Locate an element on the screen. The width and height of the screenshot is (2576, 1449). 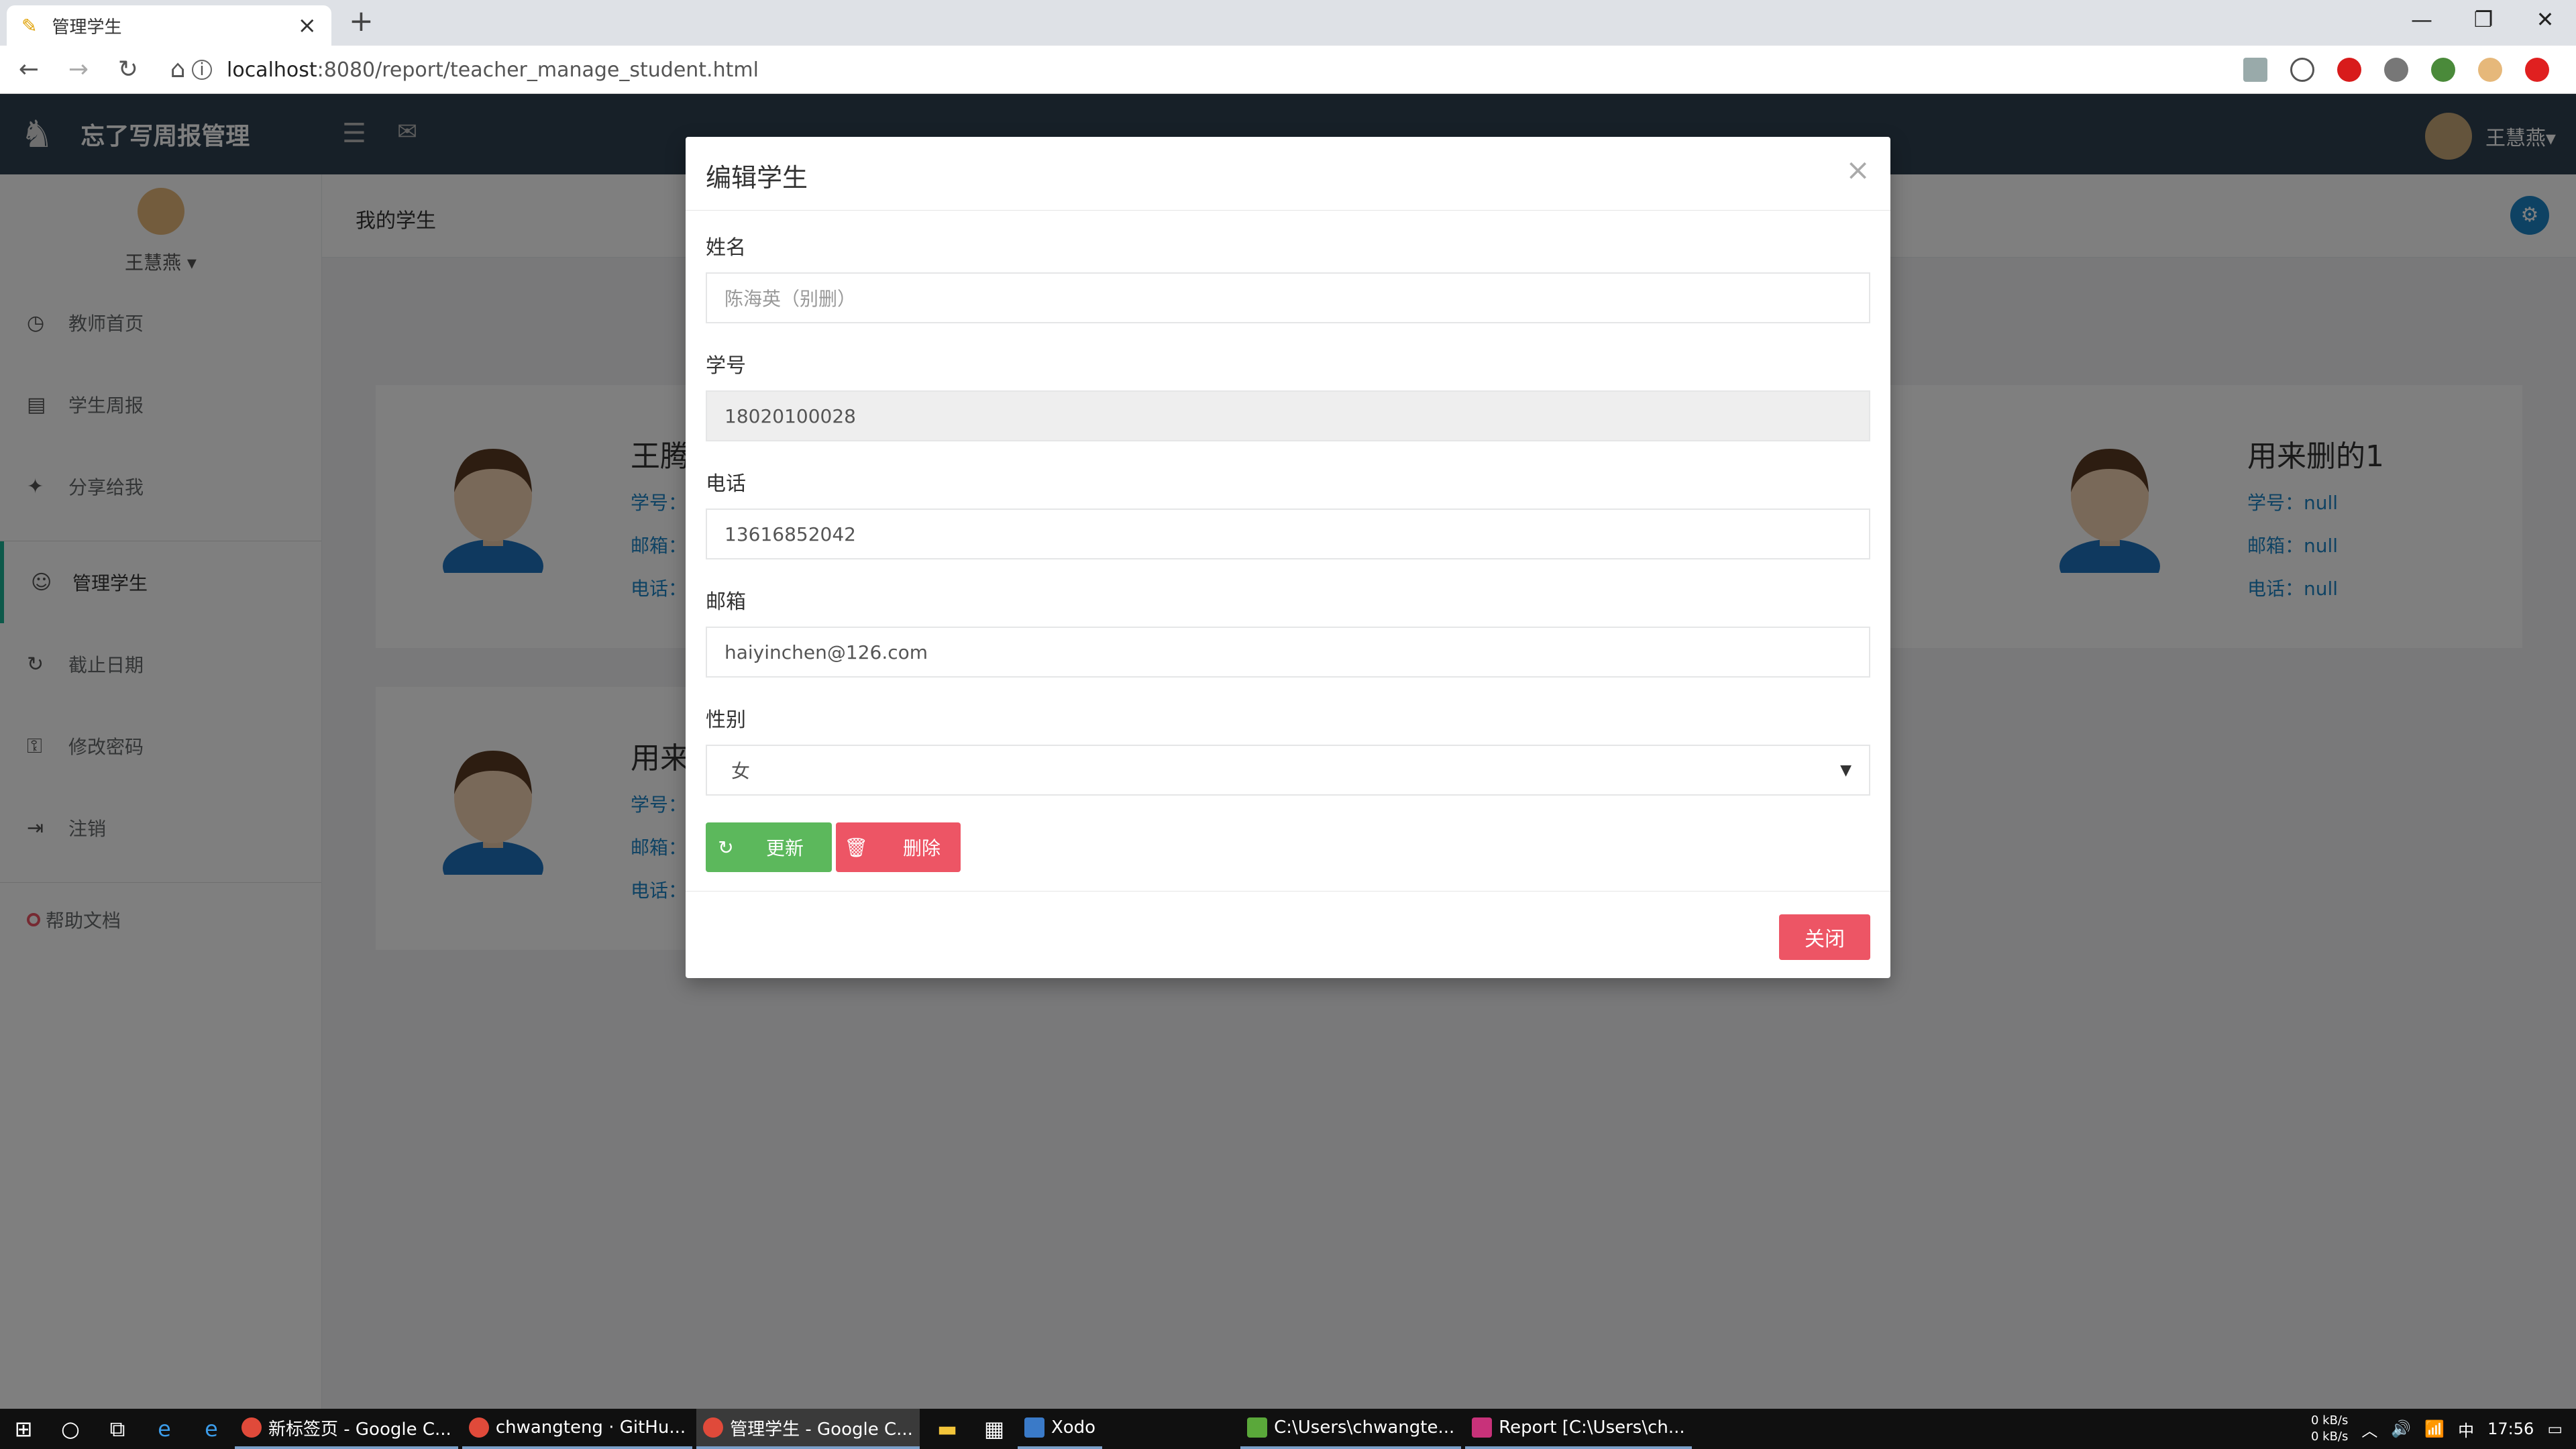
gender-select: 女 ▼ is located at coordinates (1288, 770).